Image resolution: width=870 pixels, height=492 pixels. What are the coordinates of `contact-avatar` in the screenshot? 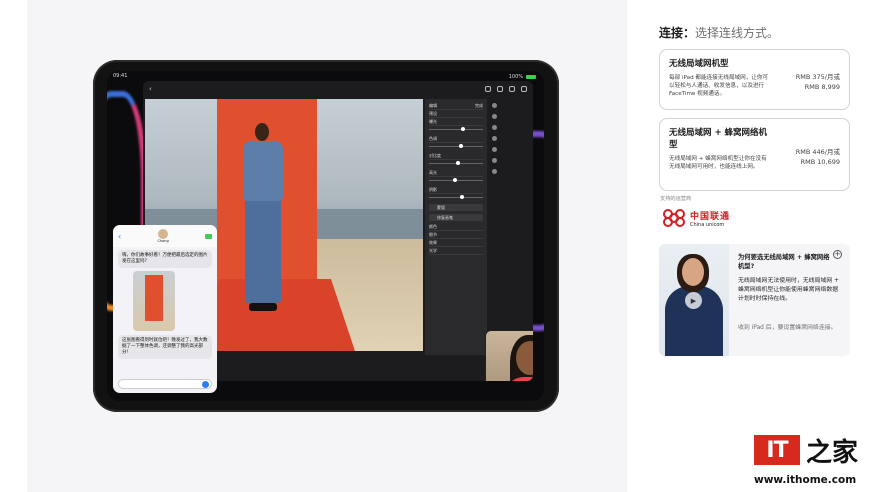 It's located at (163, 234).